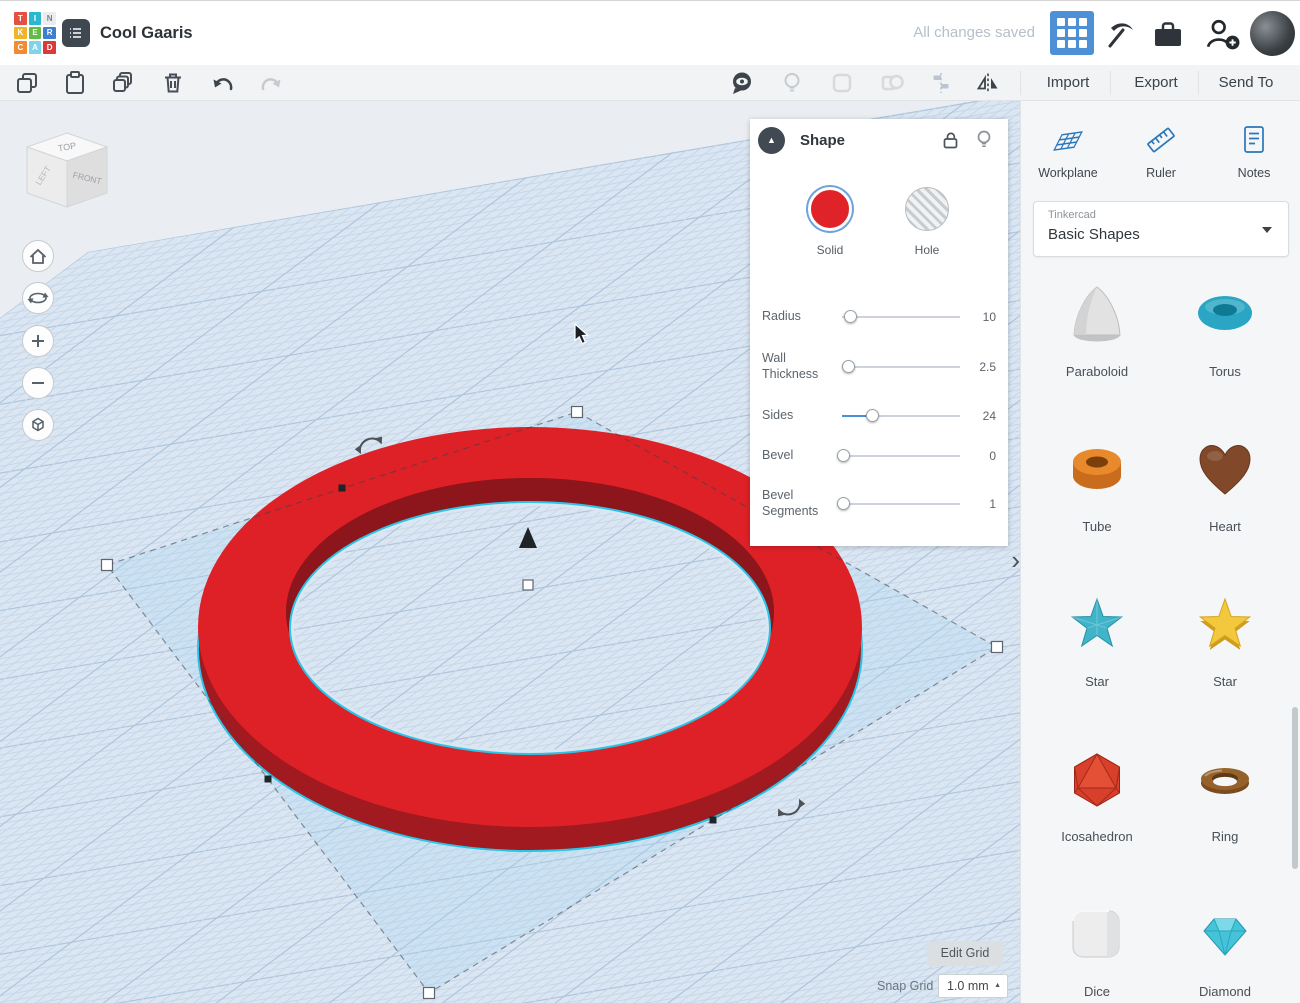 The image size is (1300, 1003). What do you see at coordinates (1097, 664) in the screenshot?
I see `shape-star-teal: Star` at bounding box center [1097, 664].